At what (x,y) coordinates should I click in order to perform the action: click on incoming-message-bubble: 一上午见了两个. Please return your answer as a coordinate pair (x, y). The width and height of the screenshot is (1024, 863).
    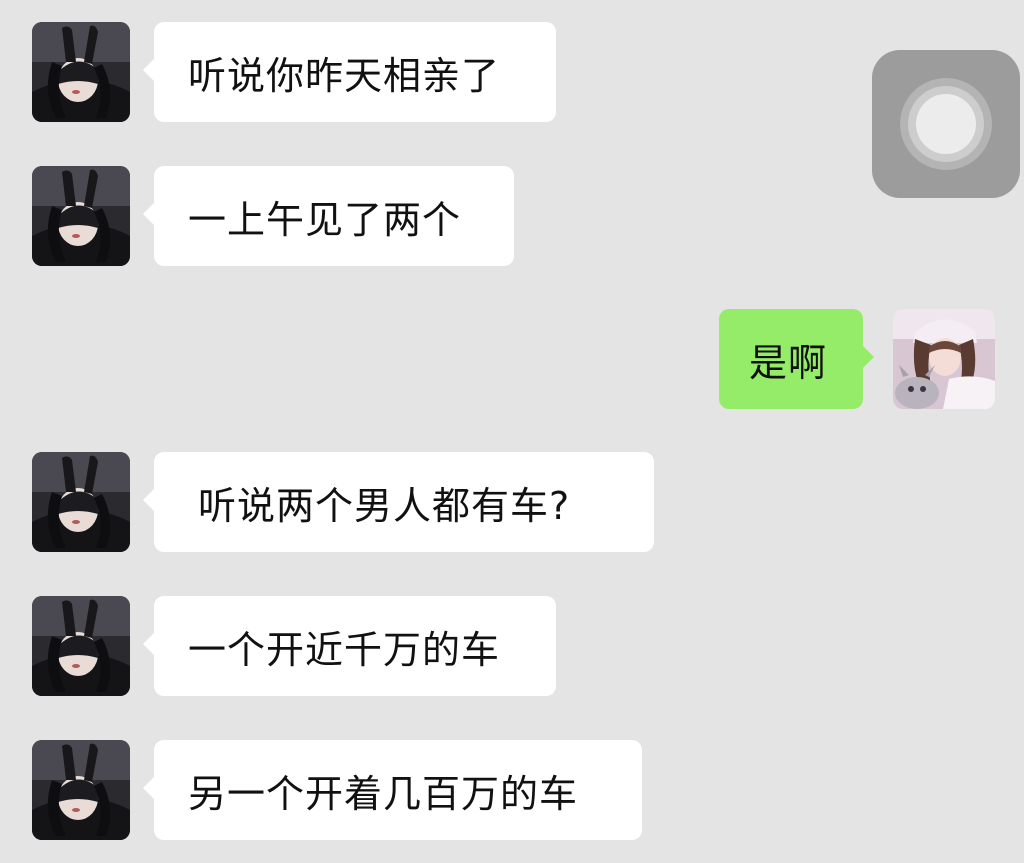
    Looking at the image, I should click on (328, 216).